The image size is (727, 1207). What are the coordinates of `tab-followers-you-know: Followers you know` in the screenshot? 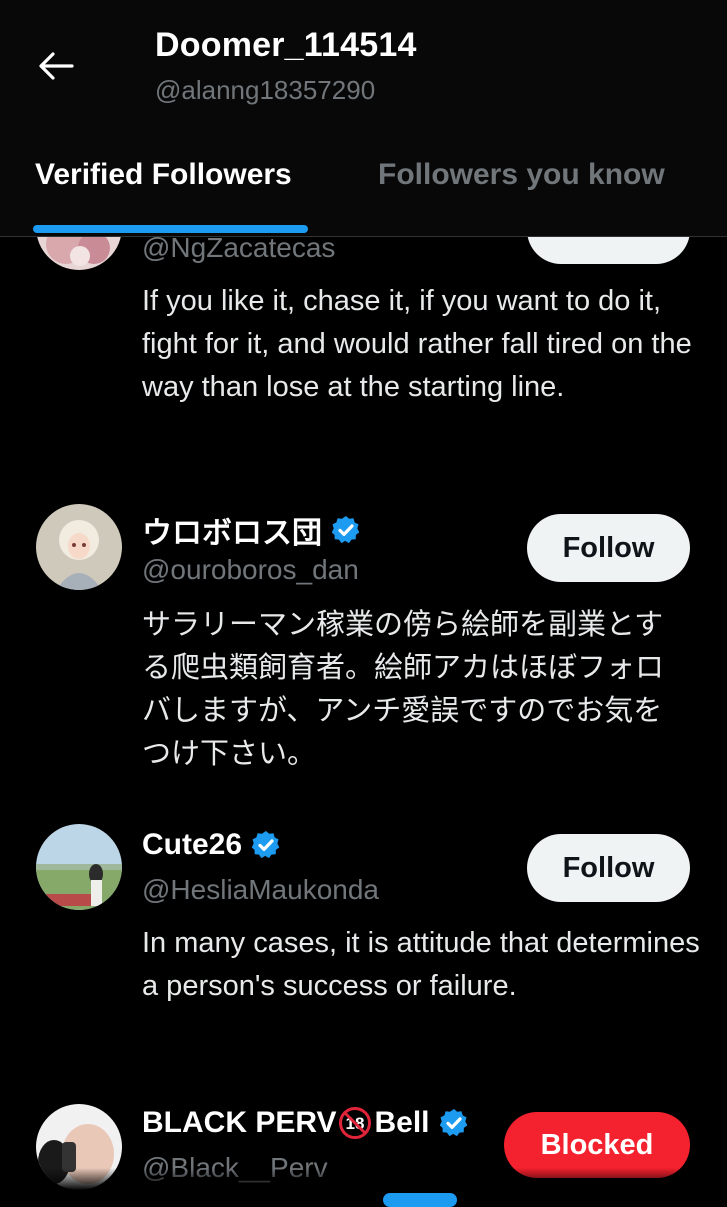 It's located at (521, 175).